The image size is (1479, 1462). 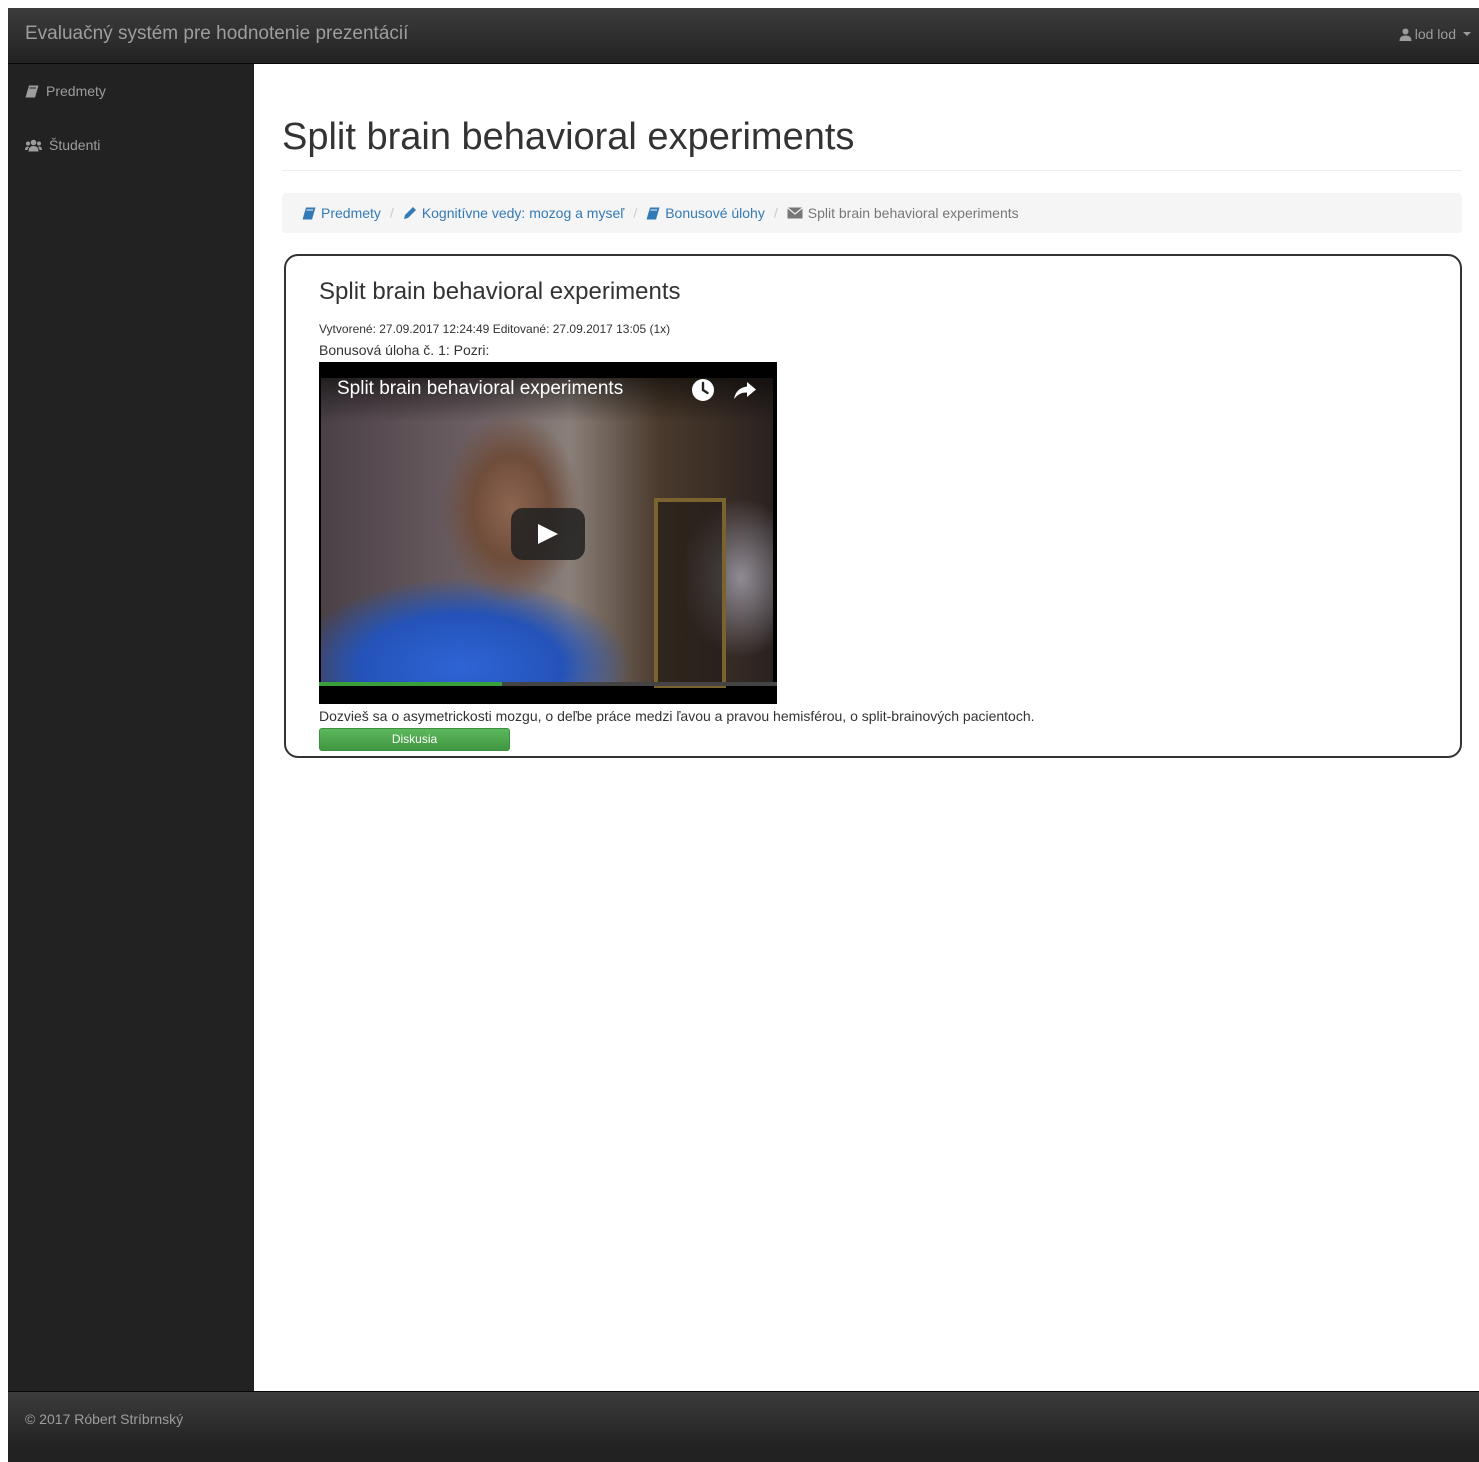 I want to click on breadcrumb-label: Split brain behavioral experiments, so click(x=913, y=213).